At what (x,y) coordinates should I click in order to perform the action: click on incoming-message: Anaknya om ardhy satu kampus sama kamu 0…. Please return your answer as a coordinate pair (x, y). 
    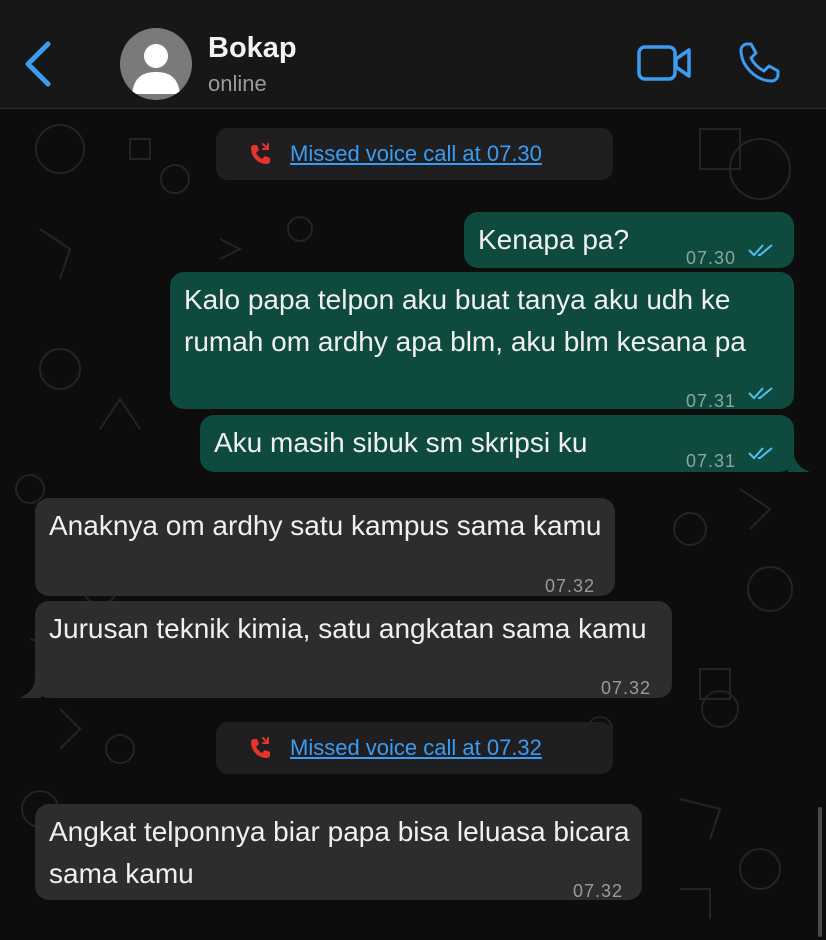
    Looking at the image, I should click on (325, 547).